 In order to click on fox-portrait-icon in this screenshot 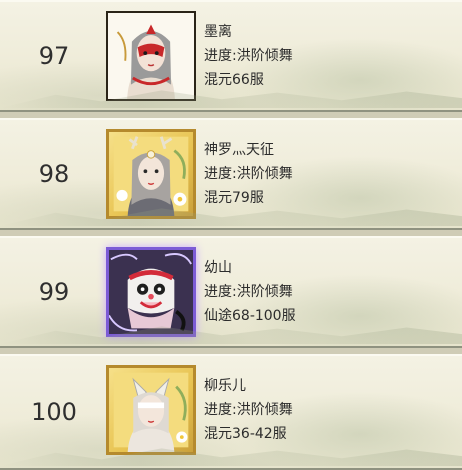, I will do `click(151, 412)`.